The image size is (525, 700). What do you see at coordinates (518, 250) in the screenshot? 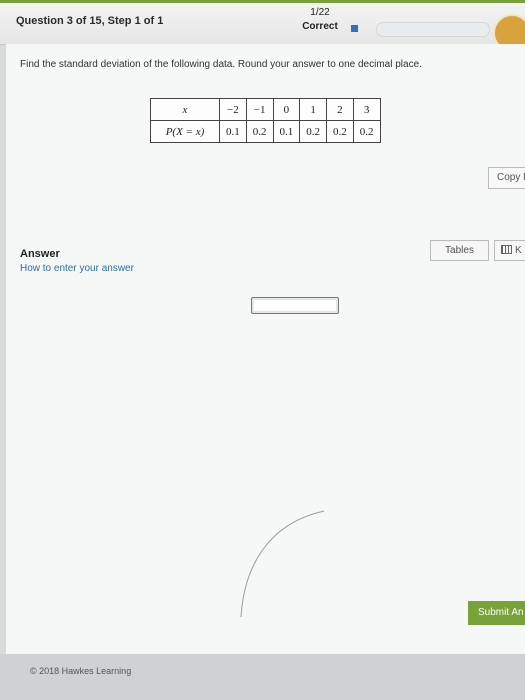
I see `keypad-label: K` at bounding box center [518, 250].